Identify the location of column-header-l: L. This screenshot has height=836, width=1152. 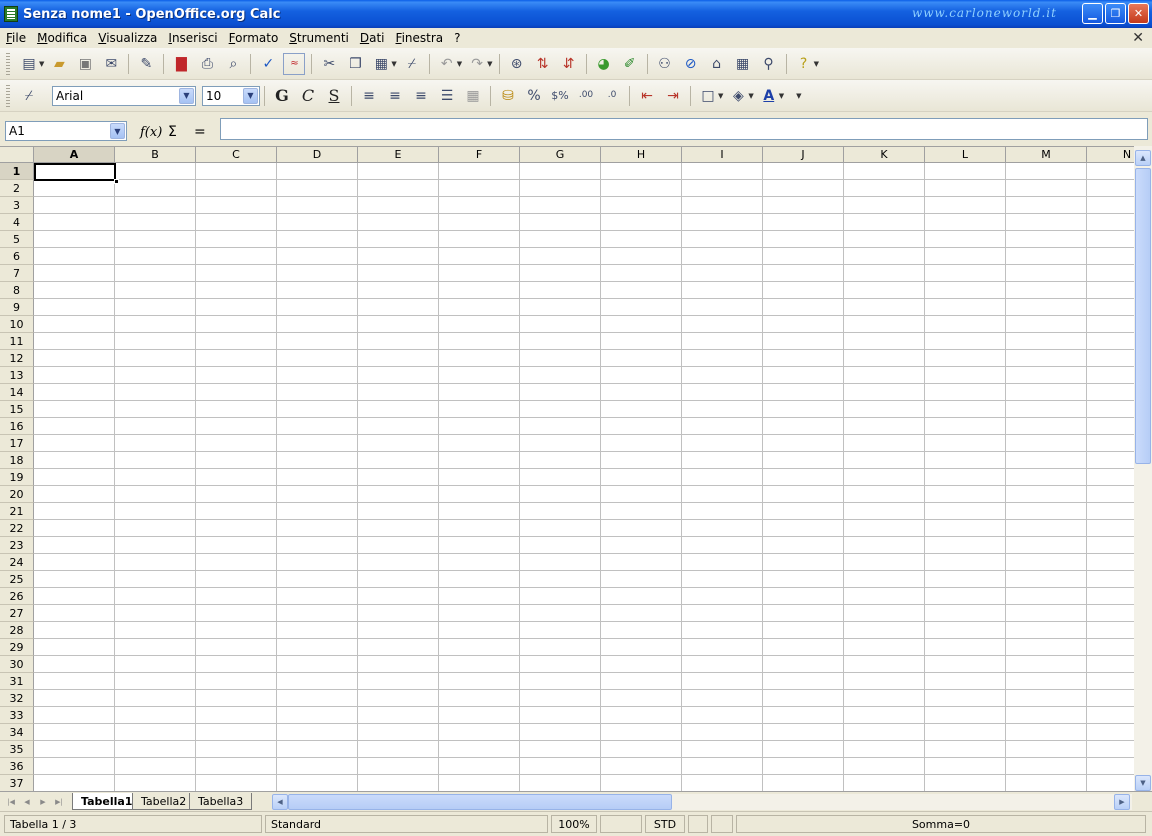
(965, 155).